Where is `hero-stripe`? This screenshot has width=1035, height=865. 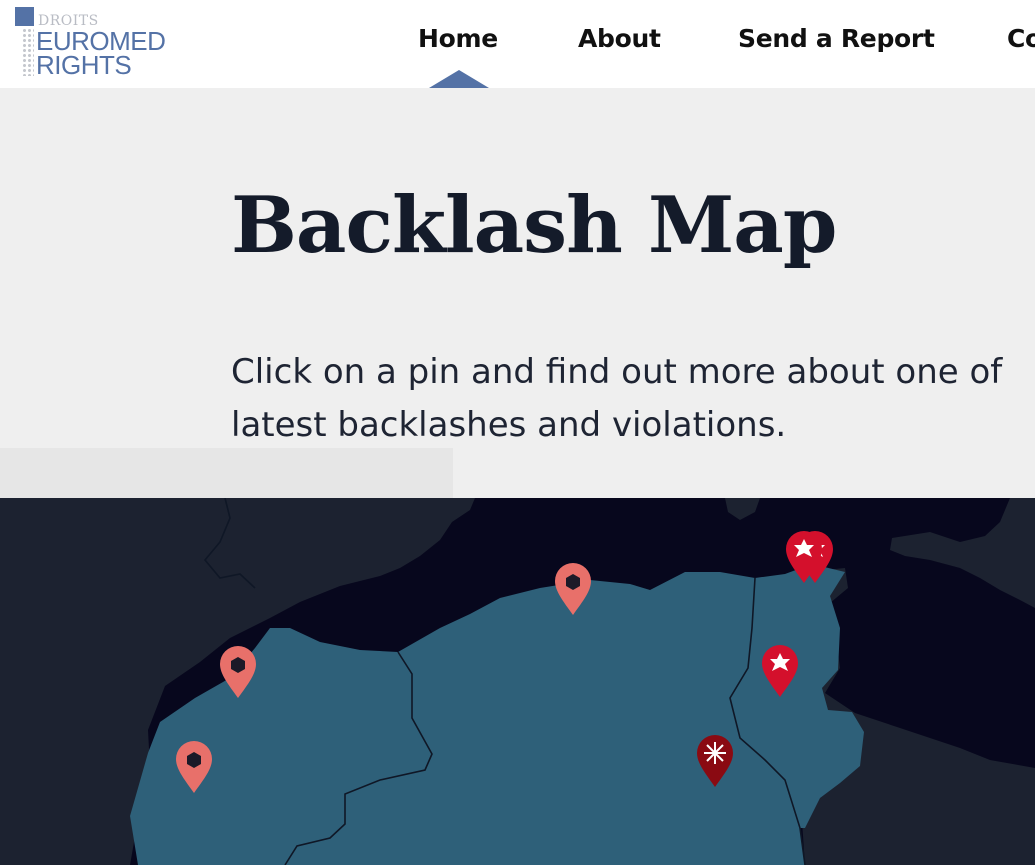 hero-stripe is located at coordinates (226, 473).